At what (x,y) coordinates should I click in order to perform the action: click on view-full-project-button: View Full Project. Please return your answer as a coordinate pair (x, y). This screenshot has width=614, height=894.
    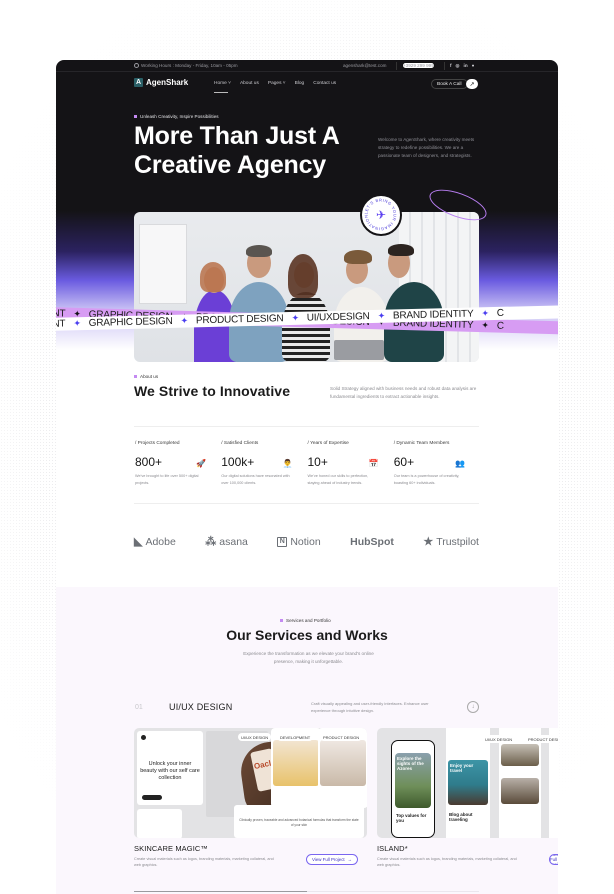
    Looking at the image, I should click on (553, 859).